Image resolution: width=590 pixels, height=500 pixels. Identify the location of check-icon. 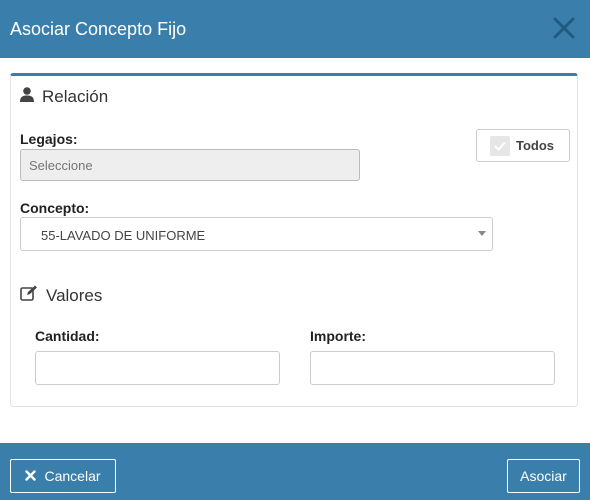
(500, 145).